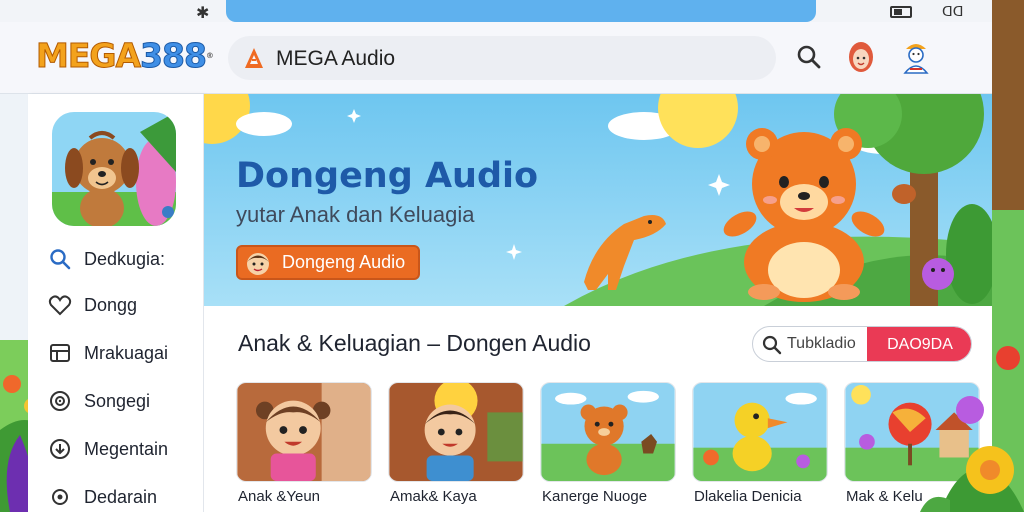  Describe the element at coordinates (521, 11) in the screenshot. I see `status-highlight` at that location.